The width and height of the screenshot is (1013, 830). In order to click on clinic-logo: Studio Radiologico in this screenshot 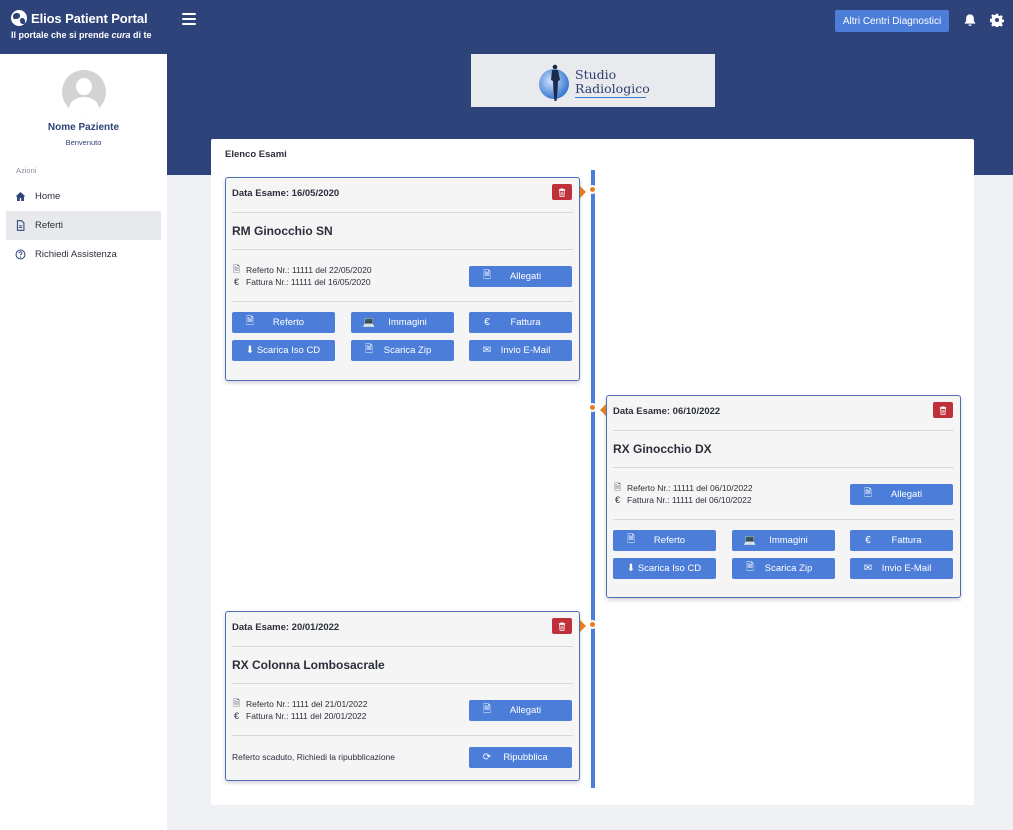, I will do `click(593, 80)`.